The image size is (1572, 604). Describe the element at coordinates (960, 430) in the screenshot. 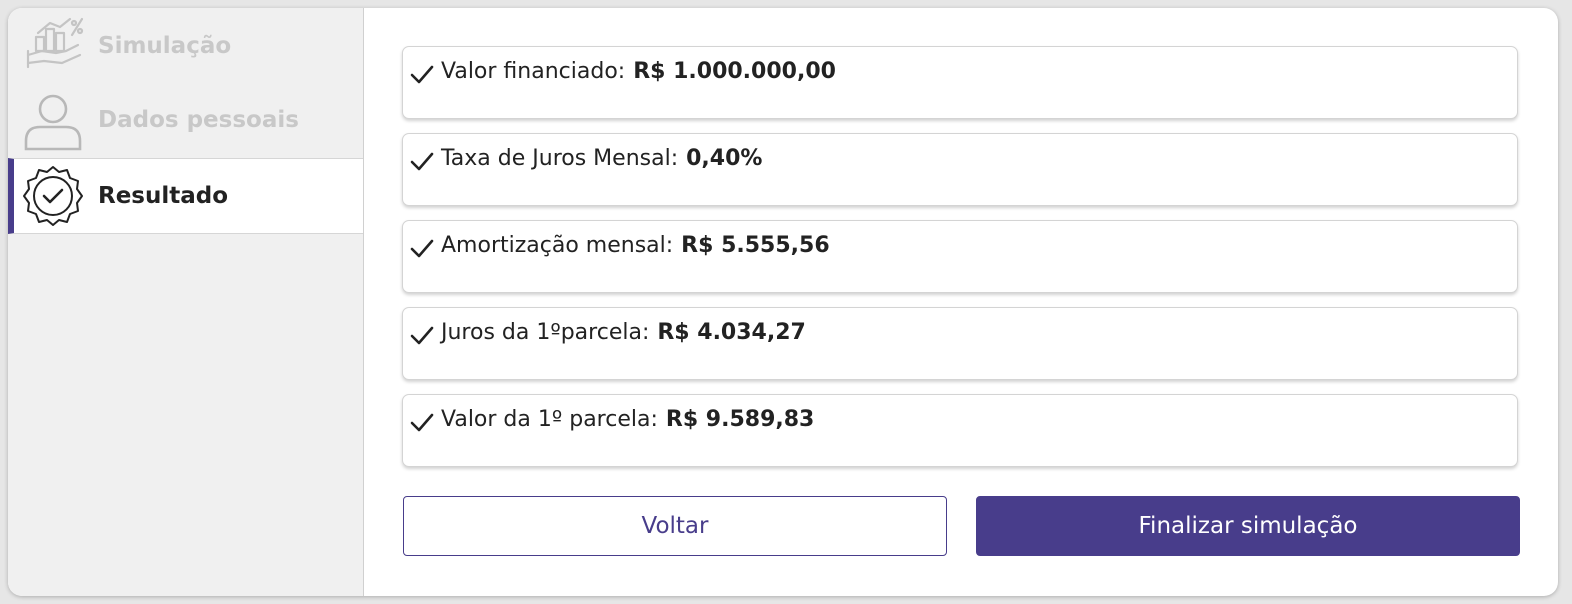

I see `result-valor-parcela: Valor da 1º parcela: R$ 9.589,83` at that location.